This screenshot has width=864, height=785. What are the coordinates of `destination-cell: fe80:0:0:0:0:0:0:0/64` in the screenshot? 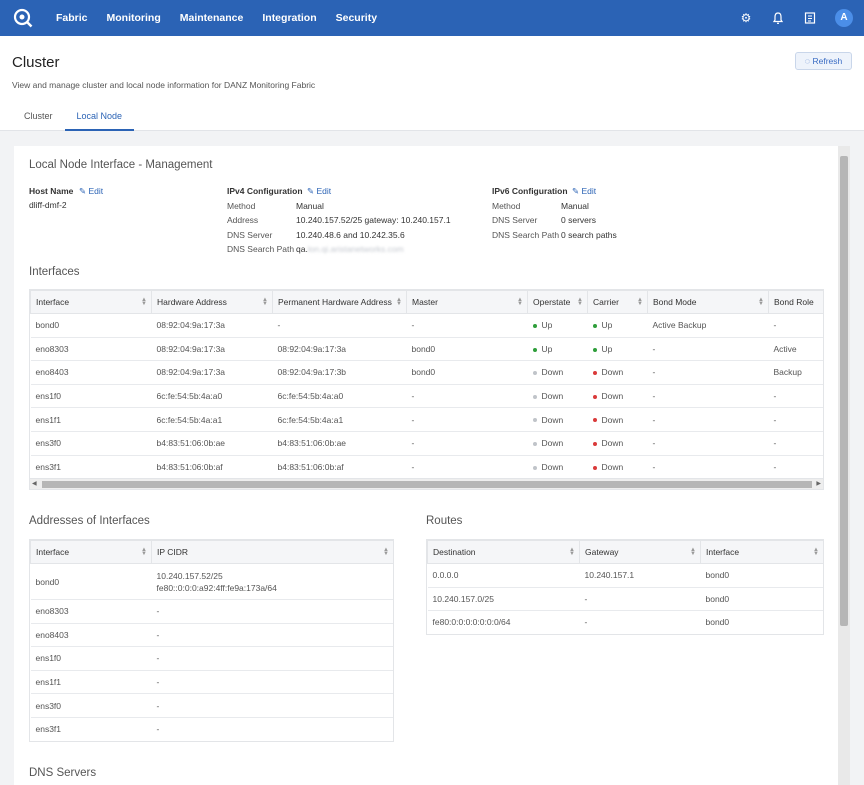 It's located at (503, 622).